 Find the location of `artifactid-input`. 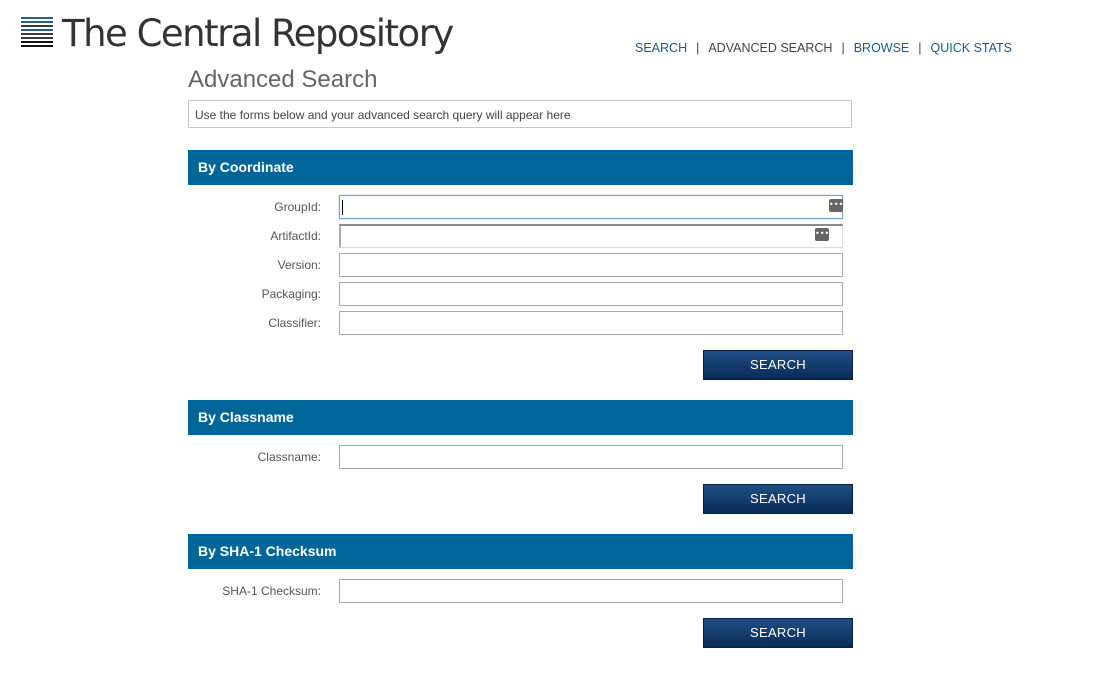

artifactid-input is located at coordinates (591, 236).